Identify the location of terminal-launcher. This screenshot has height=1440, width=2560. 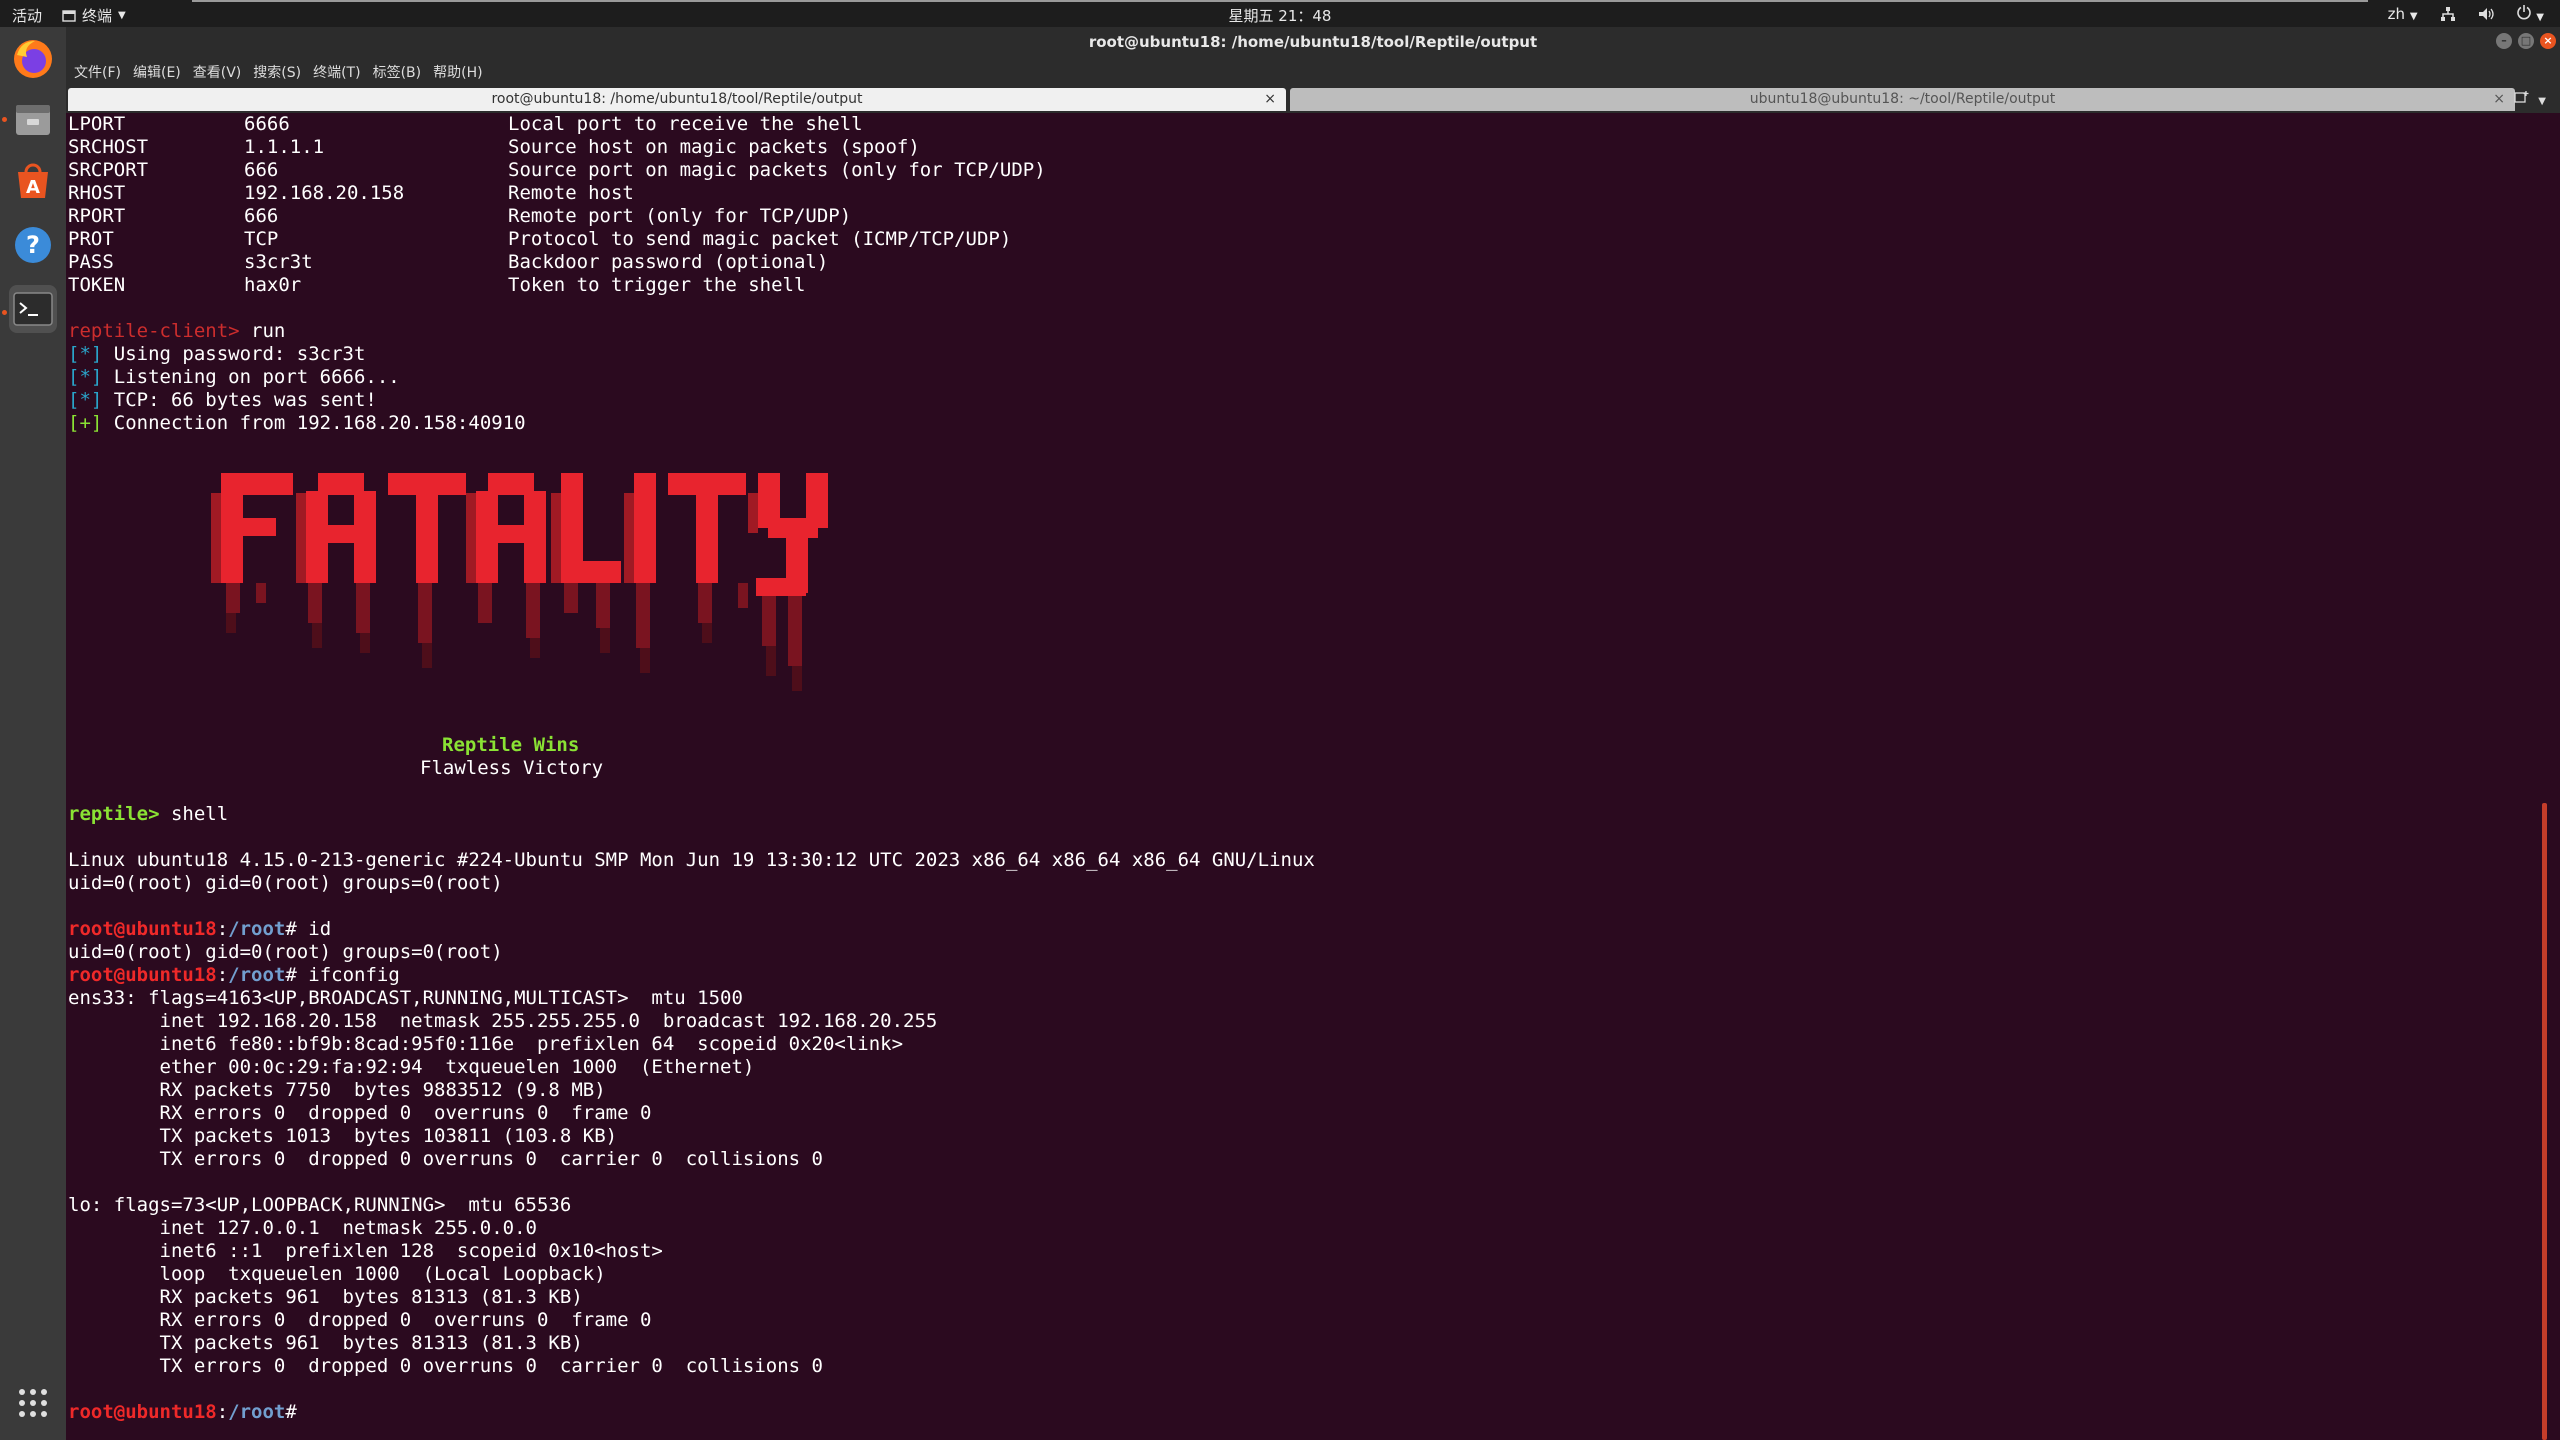
(33, 309).